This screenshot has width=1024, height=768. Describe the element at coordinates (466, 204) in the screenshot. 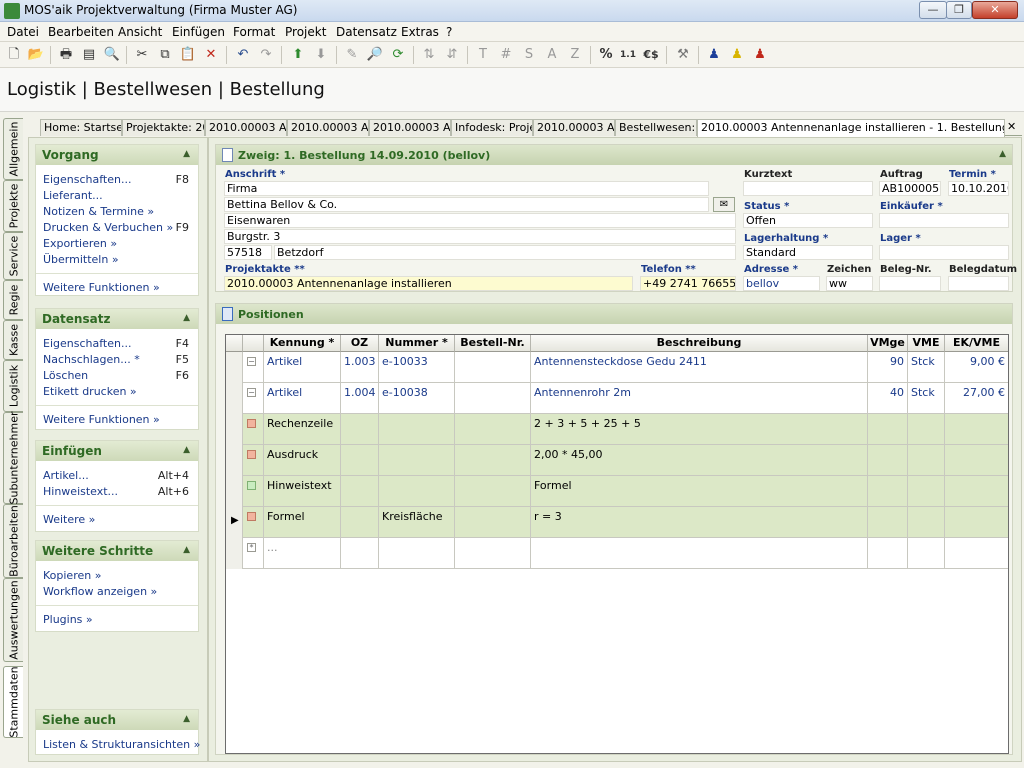

I see `anschrift-line-2: Bettina Bellov & Co.` at that location.